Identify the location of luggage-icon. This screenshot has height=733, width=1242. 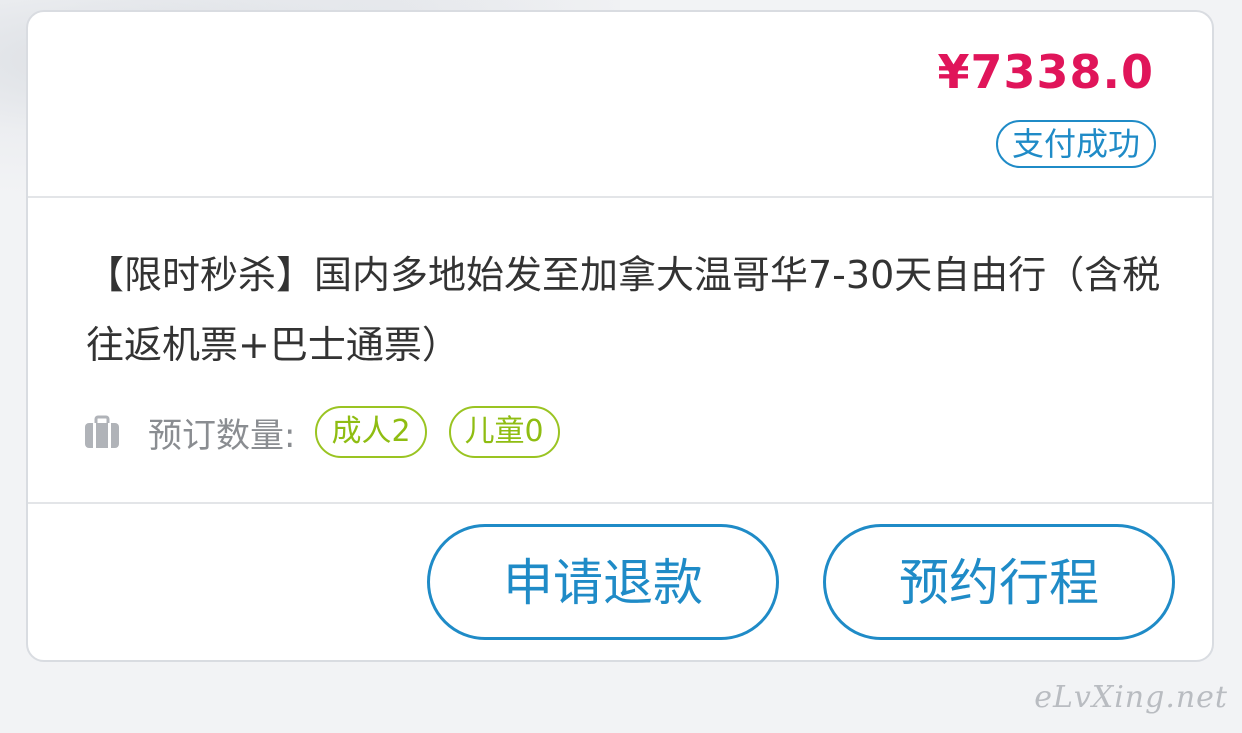
(102, 432).